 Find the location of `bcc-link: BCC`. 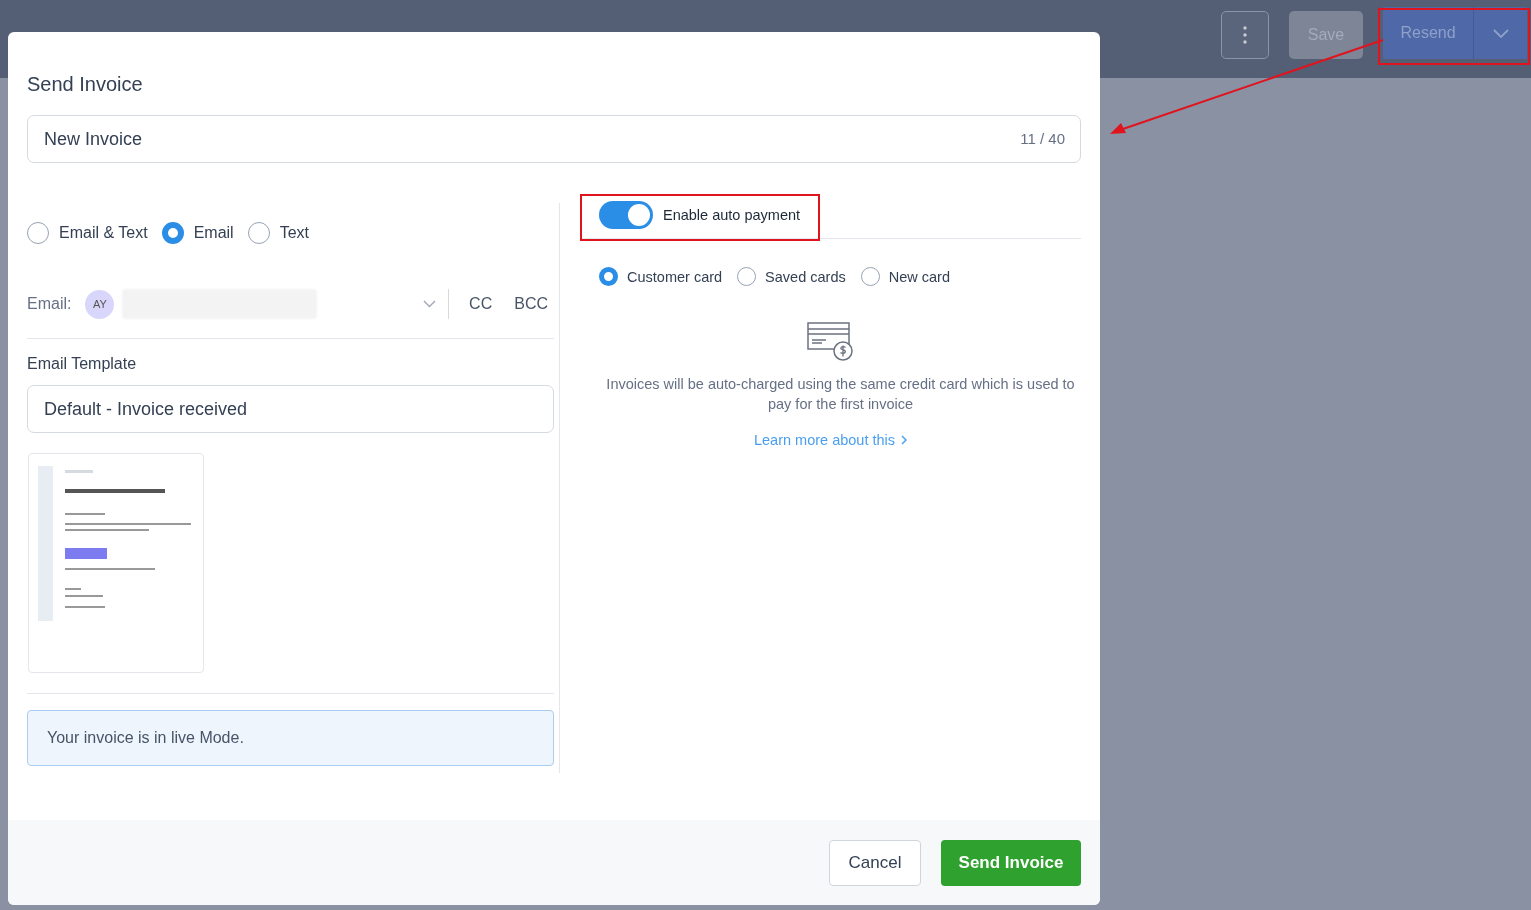

bcc-link: BCC is located at coordinates (531, 304).